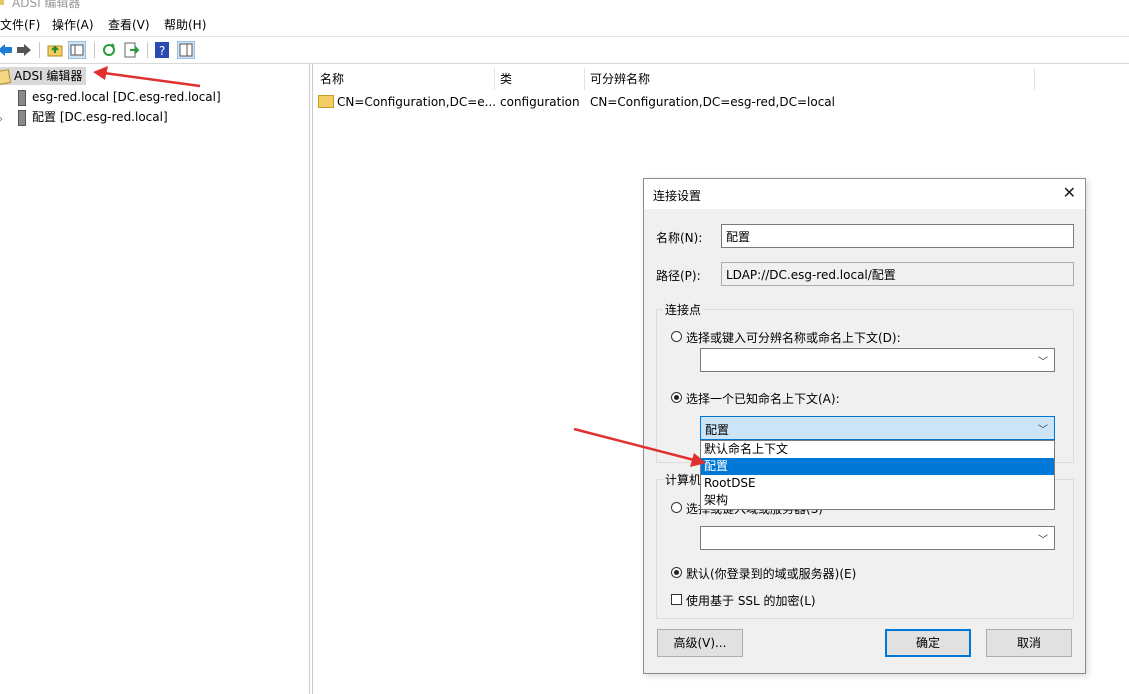  I want to click on annotation-arrow-to-root, so click(152, 79).